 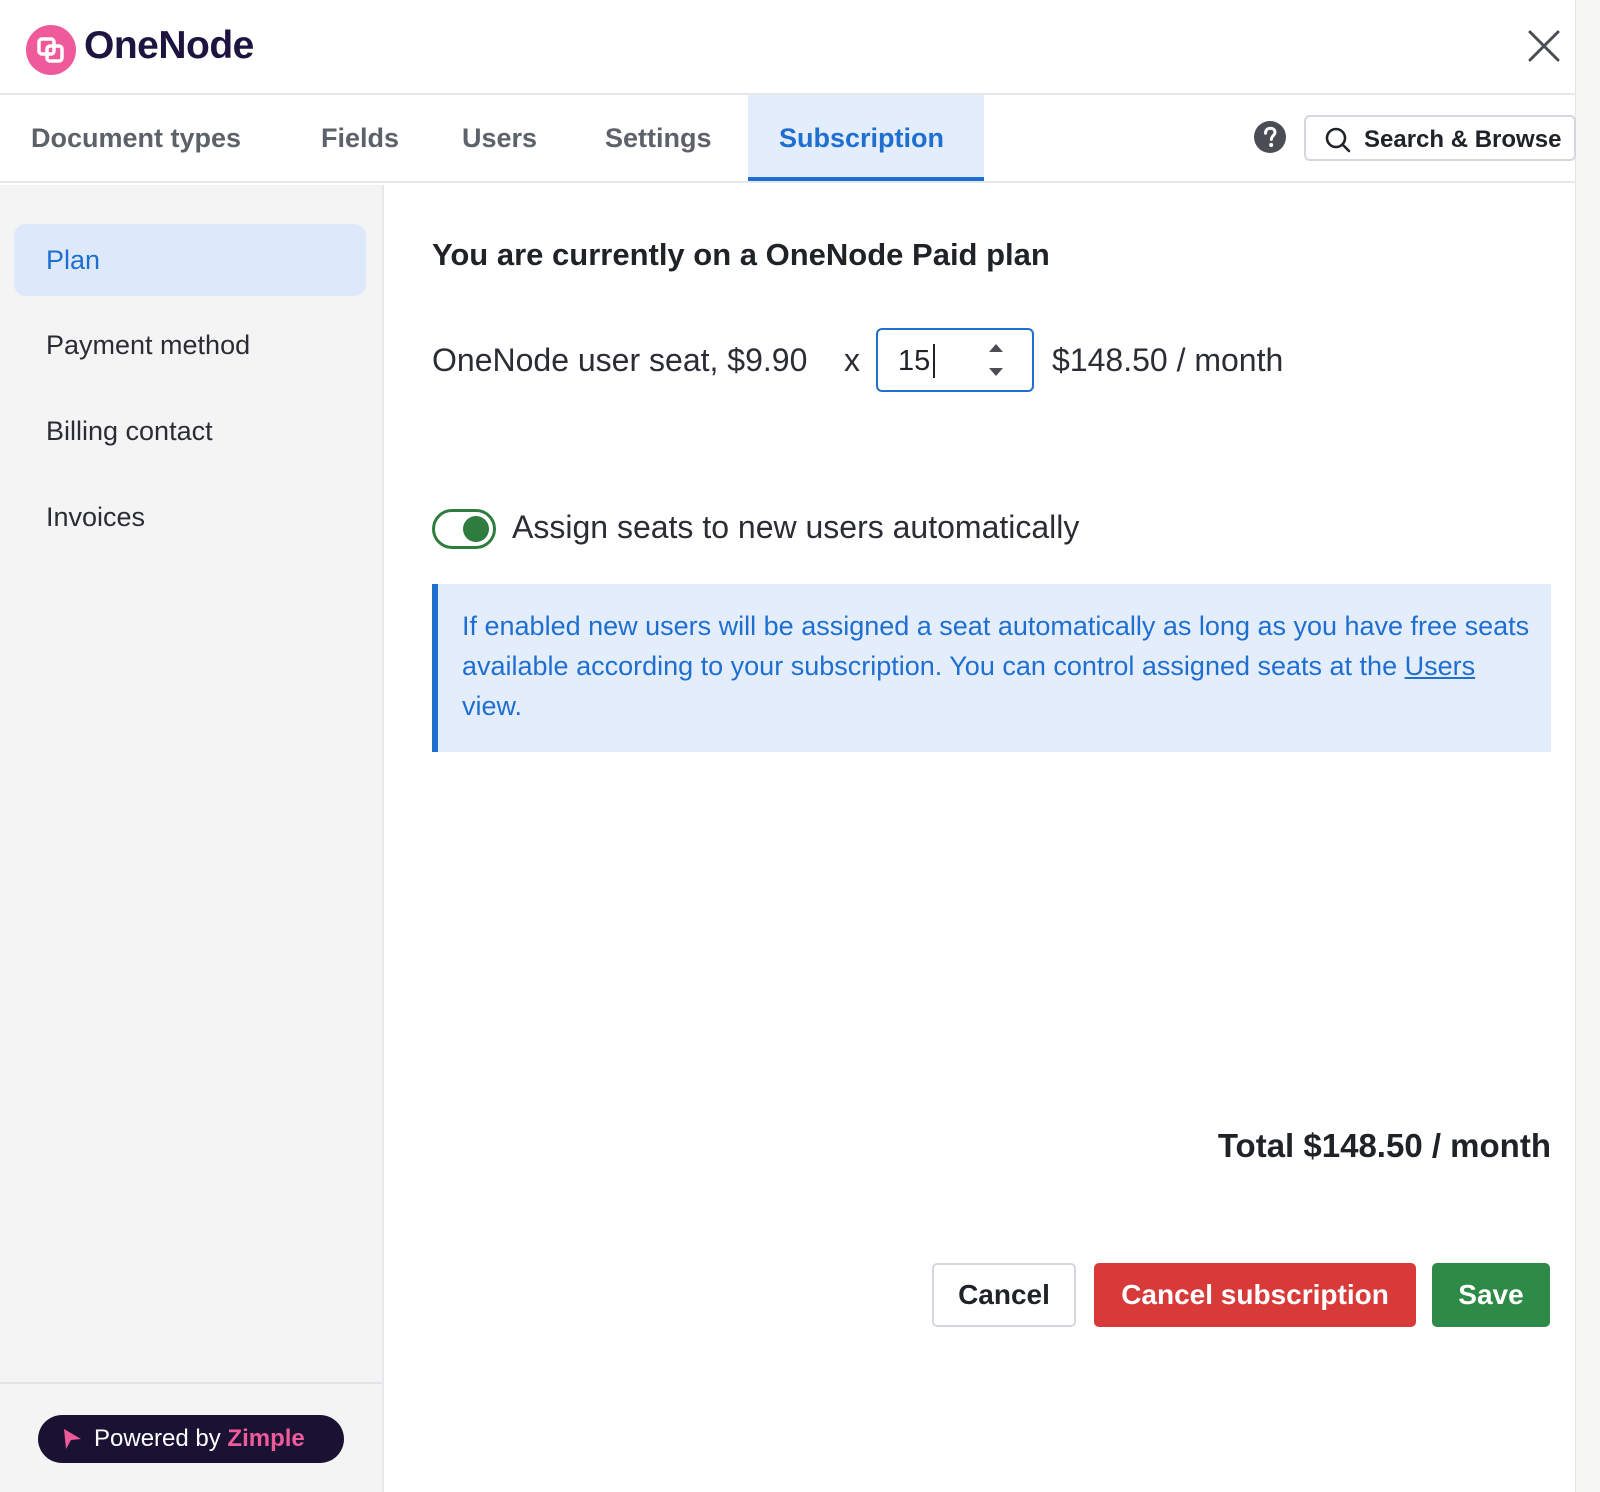 What do you see at coordinates (499, 138) in the screenshot?
I see `tab-users: Users` at bounding box center [499, 138].